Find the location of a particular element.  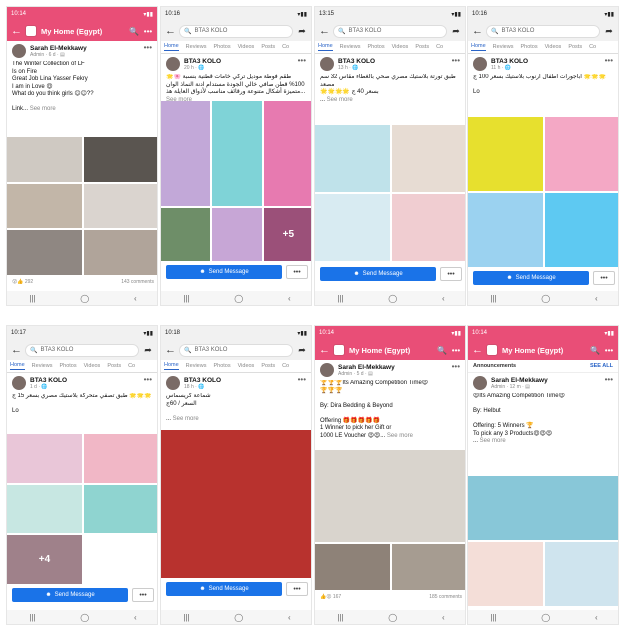

comment-count: 143 comments is located at coordinates (137, 282).